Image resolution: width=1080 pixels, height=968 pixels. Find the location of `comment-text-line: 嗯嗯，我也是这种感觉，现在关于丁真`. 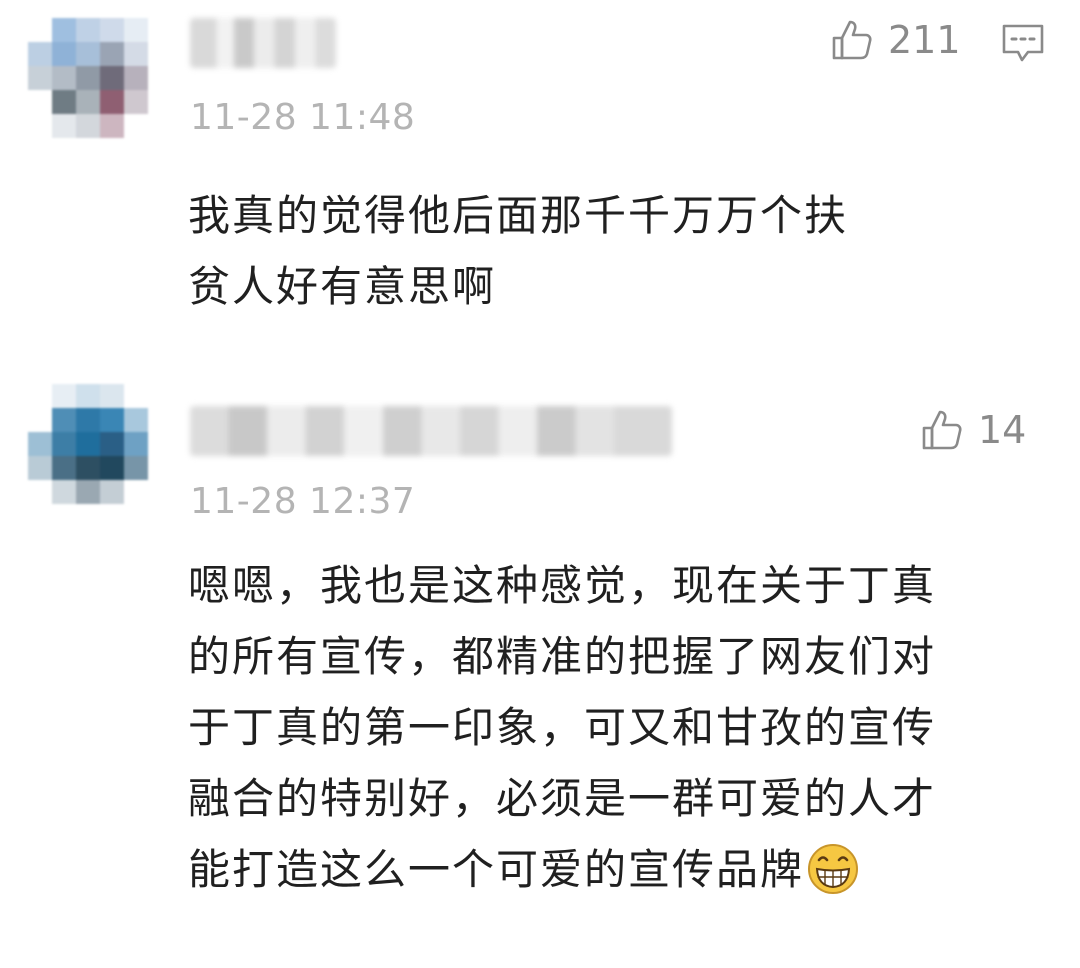

comment-text-line: 嗯嗯，我也是这种感觉，现在关于丁真 is located at coordinates (562, 585).